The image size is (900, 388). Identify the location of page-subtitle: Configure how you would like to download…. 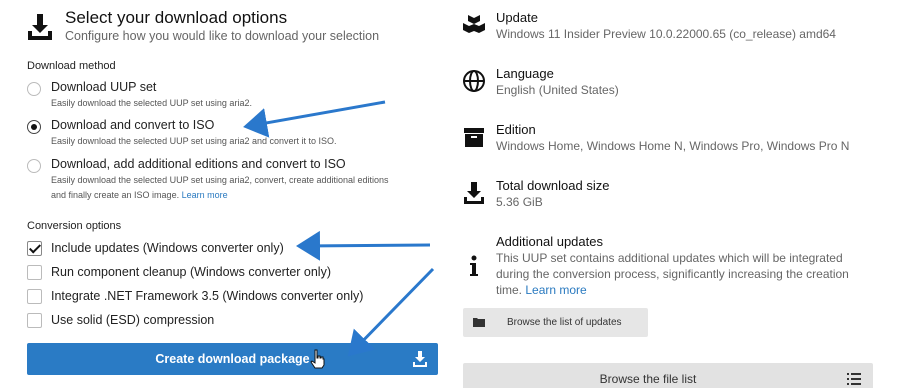
(222, 36).